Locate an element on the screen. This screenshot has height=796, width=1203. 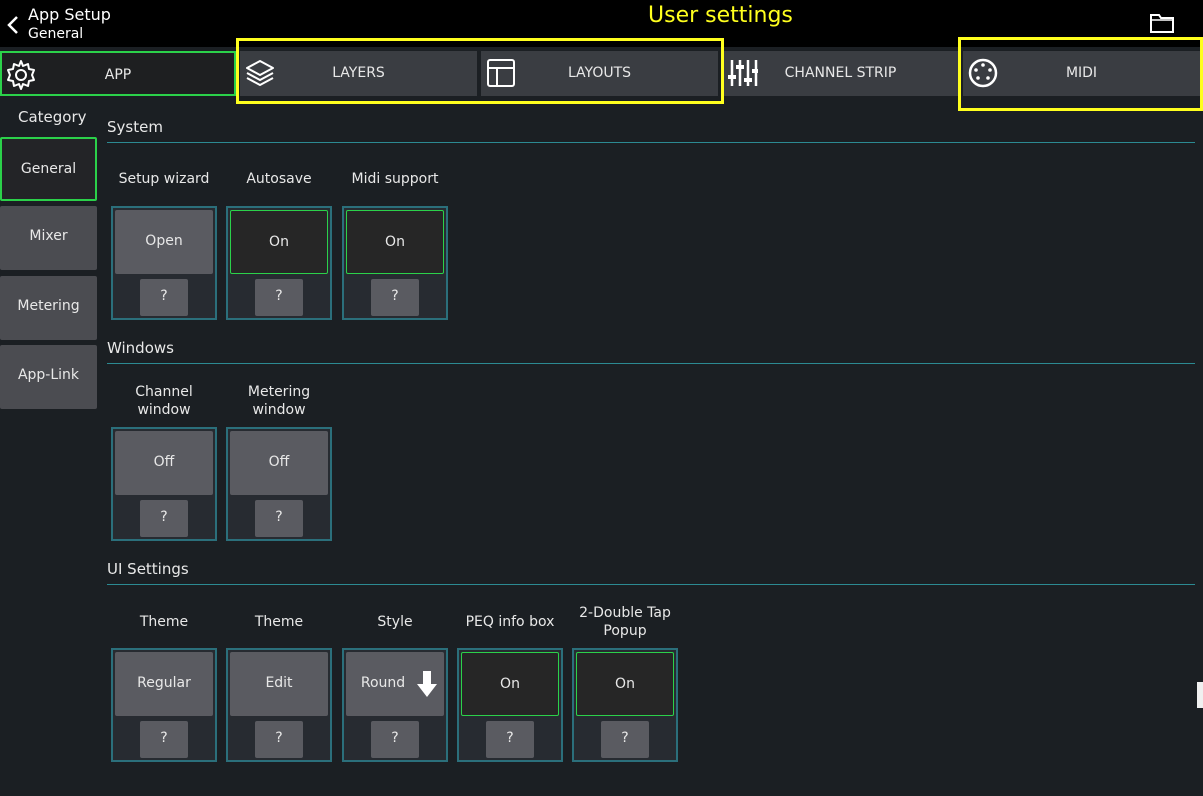
section-title-system: System is located at coordinates (135, 127).